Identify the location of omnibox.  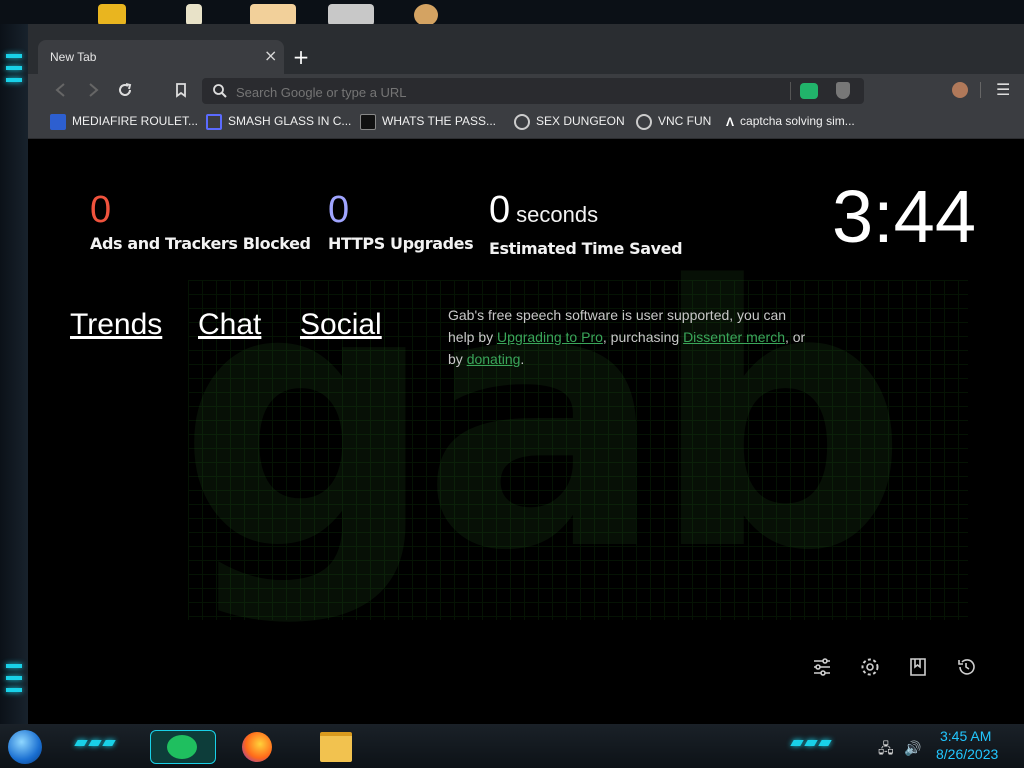
(533, 91).